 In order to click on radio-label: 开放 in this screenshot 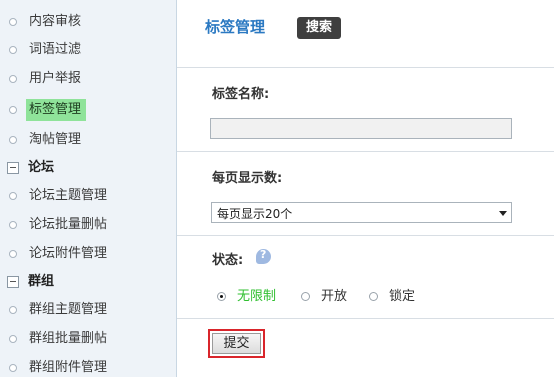, I will do `click(334, 296)`.